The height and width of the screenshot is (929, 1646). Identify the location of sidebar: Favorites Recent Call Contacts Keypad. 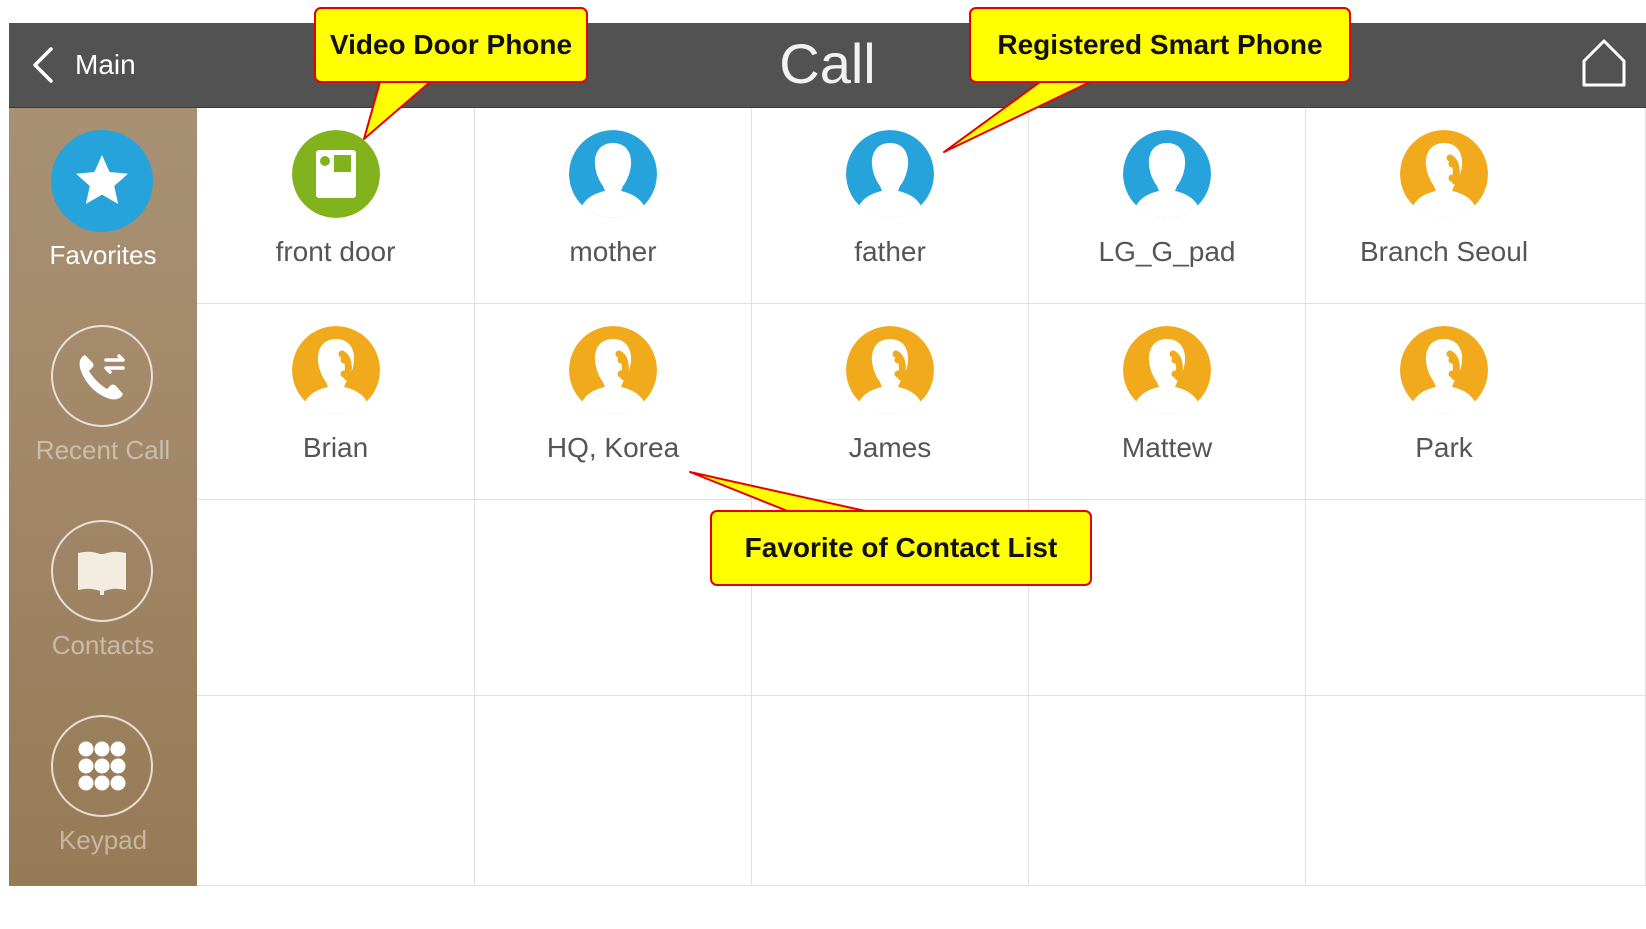
(103, 497).